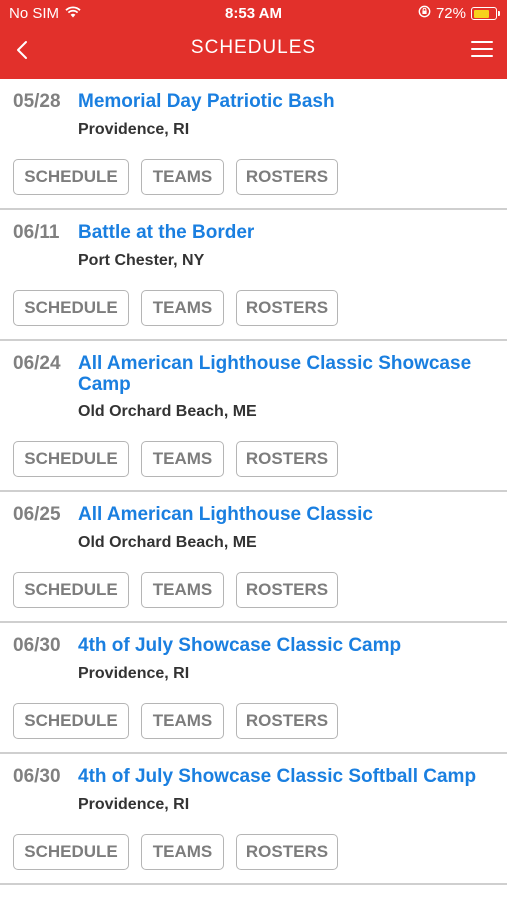  Describe the element at coordinates (285, 645) in the screenshot. I see `event-name-link: 4th of July Showcase Classic Camp` at that location.